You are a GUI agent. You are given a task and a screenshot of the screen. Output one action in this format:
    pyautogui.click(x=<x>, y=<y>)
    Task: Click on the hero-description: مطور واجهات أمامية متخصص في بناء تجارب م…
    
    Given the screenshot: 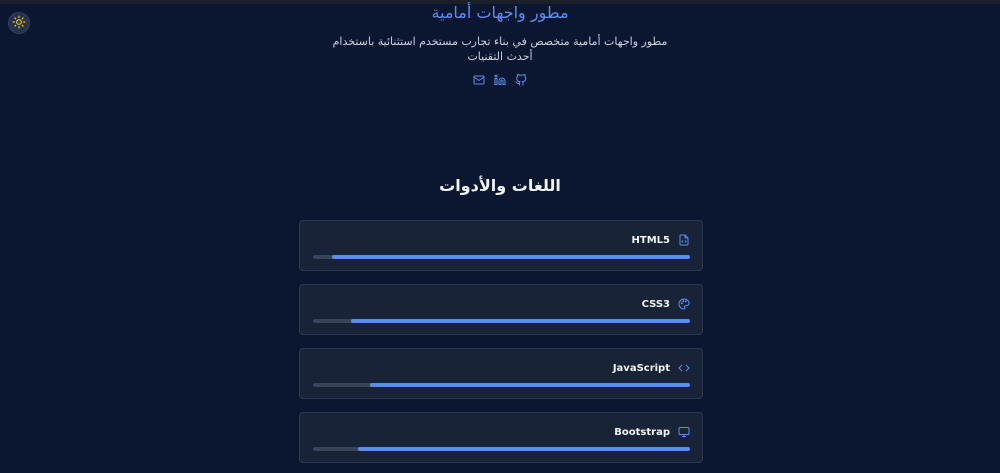 What is the action you would take?
    pyautogui.click(x=500, y=49)
    